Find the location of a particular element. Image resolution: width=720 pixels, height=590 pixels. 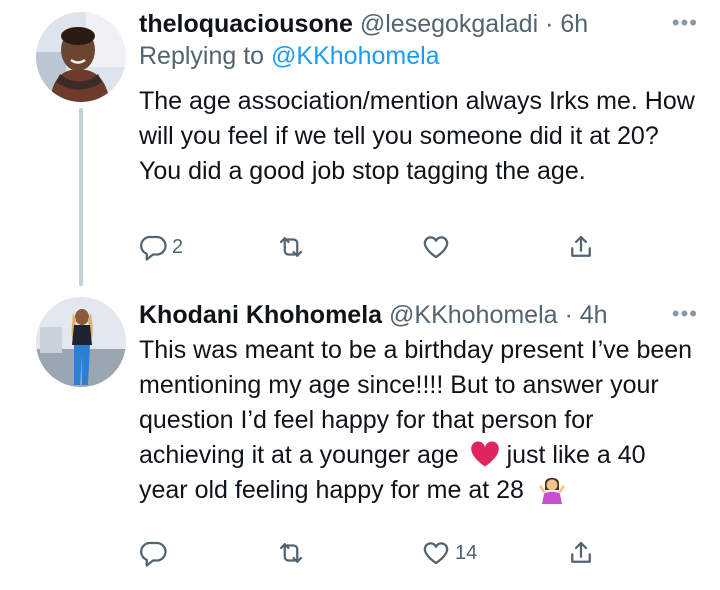

replying-to-mention: @KKhohomela is located at coordinates (355, 56).